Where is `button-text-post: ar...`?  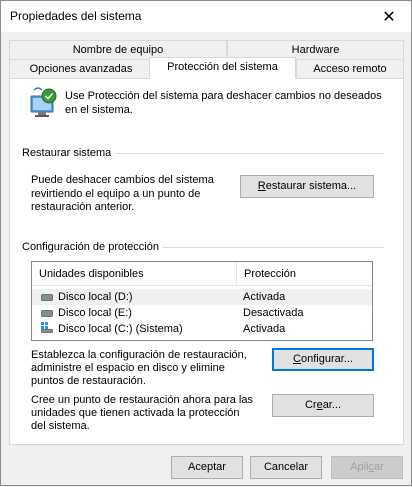 button-text-post: ar... is located at coordinates (332, 405).